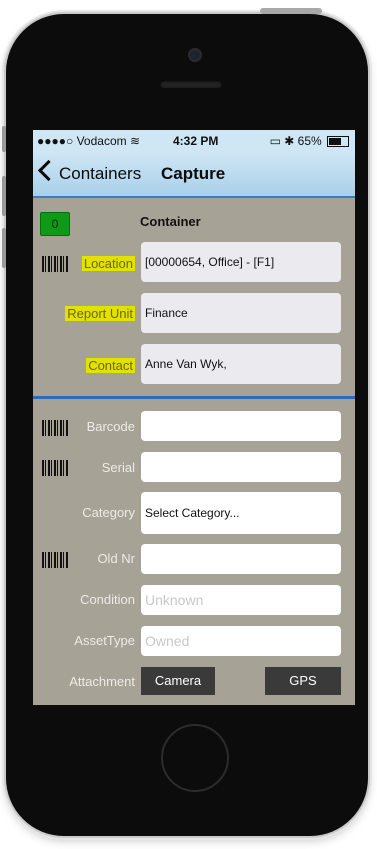 The height and width of the screenshot is (849, 377). Describe the element at coordinates (170, 221) in the screenshot. I see `container-heading: Container` at that location.